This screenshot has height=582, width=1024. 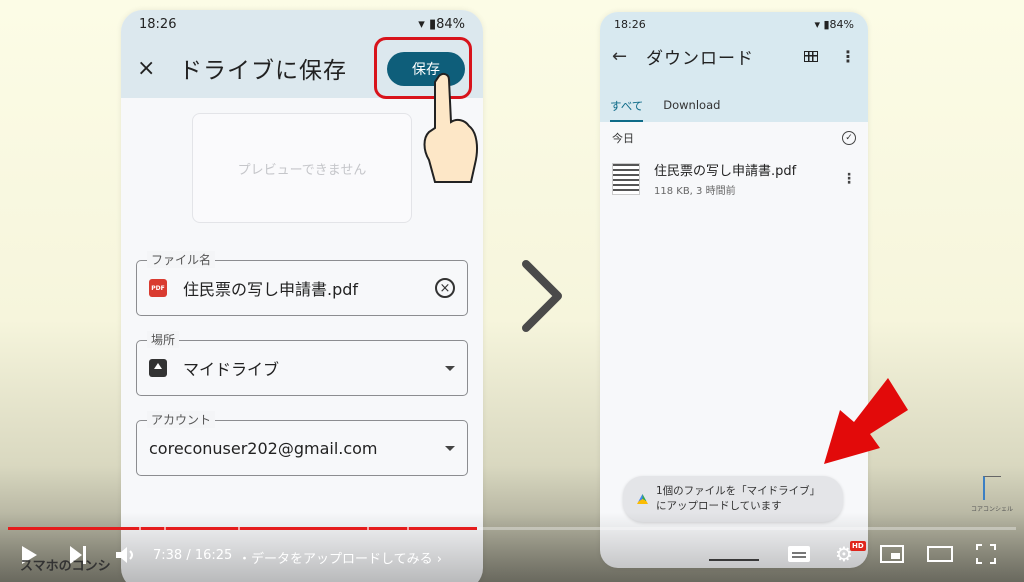 What do you see at coordinates (158, 288) in the screenshot?
I see `pdf-icon: PDF` at bounding box center [158, 288].